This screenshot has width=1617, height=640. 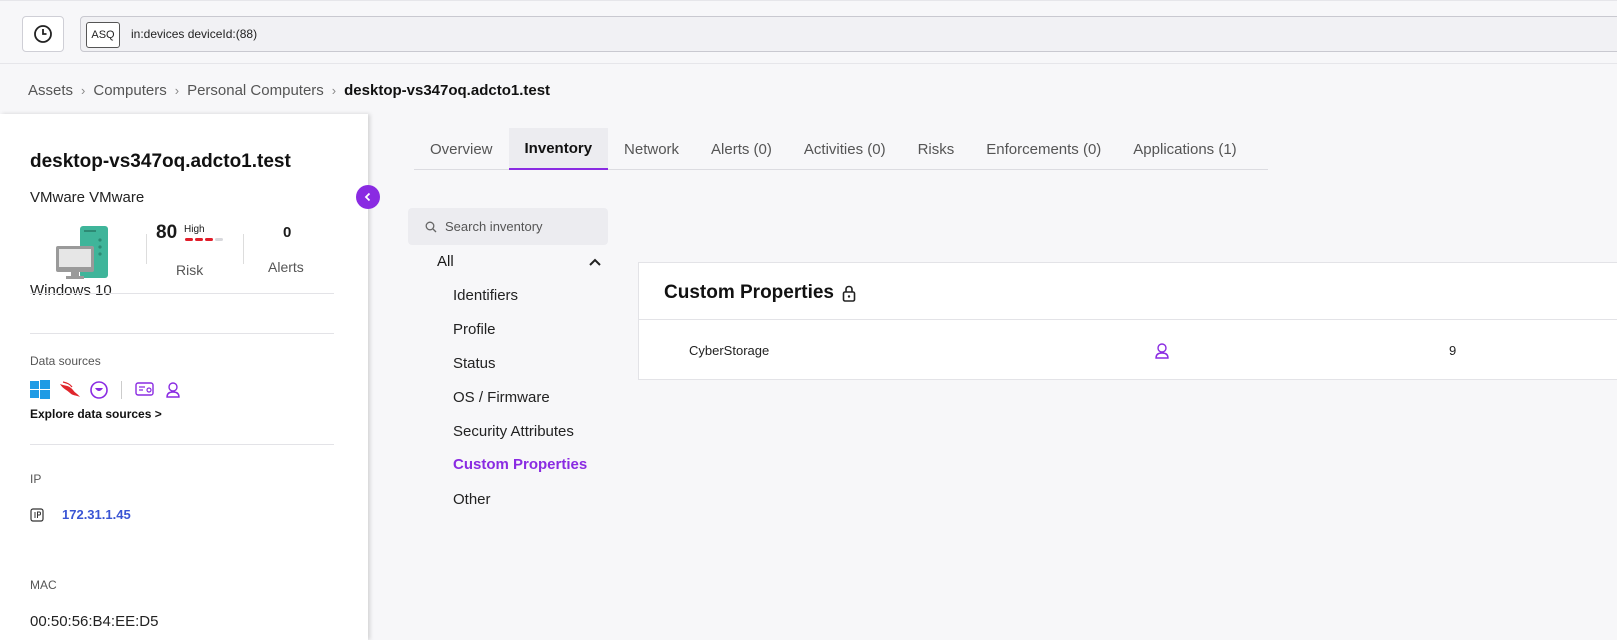 What do you see at coordinates (558, 149) in the screenshot?
I see `tab-inventory: Inventory` at bounding box center [558, 149].